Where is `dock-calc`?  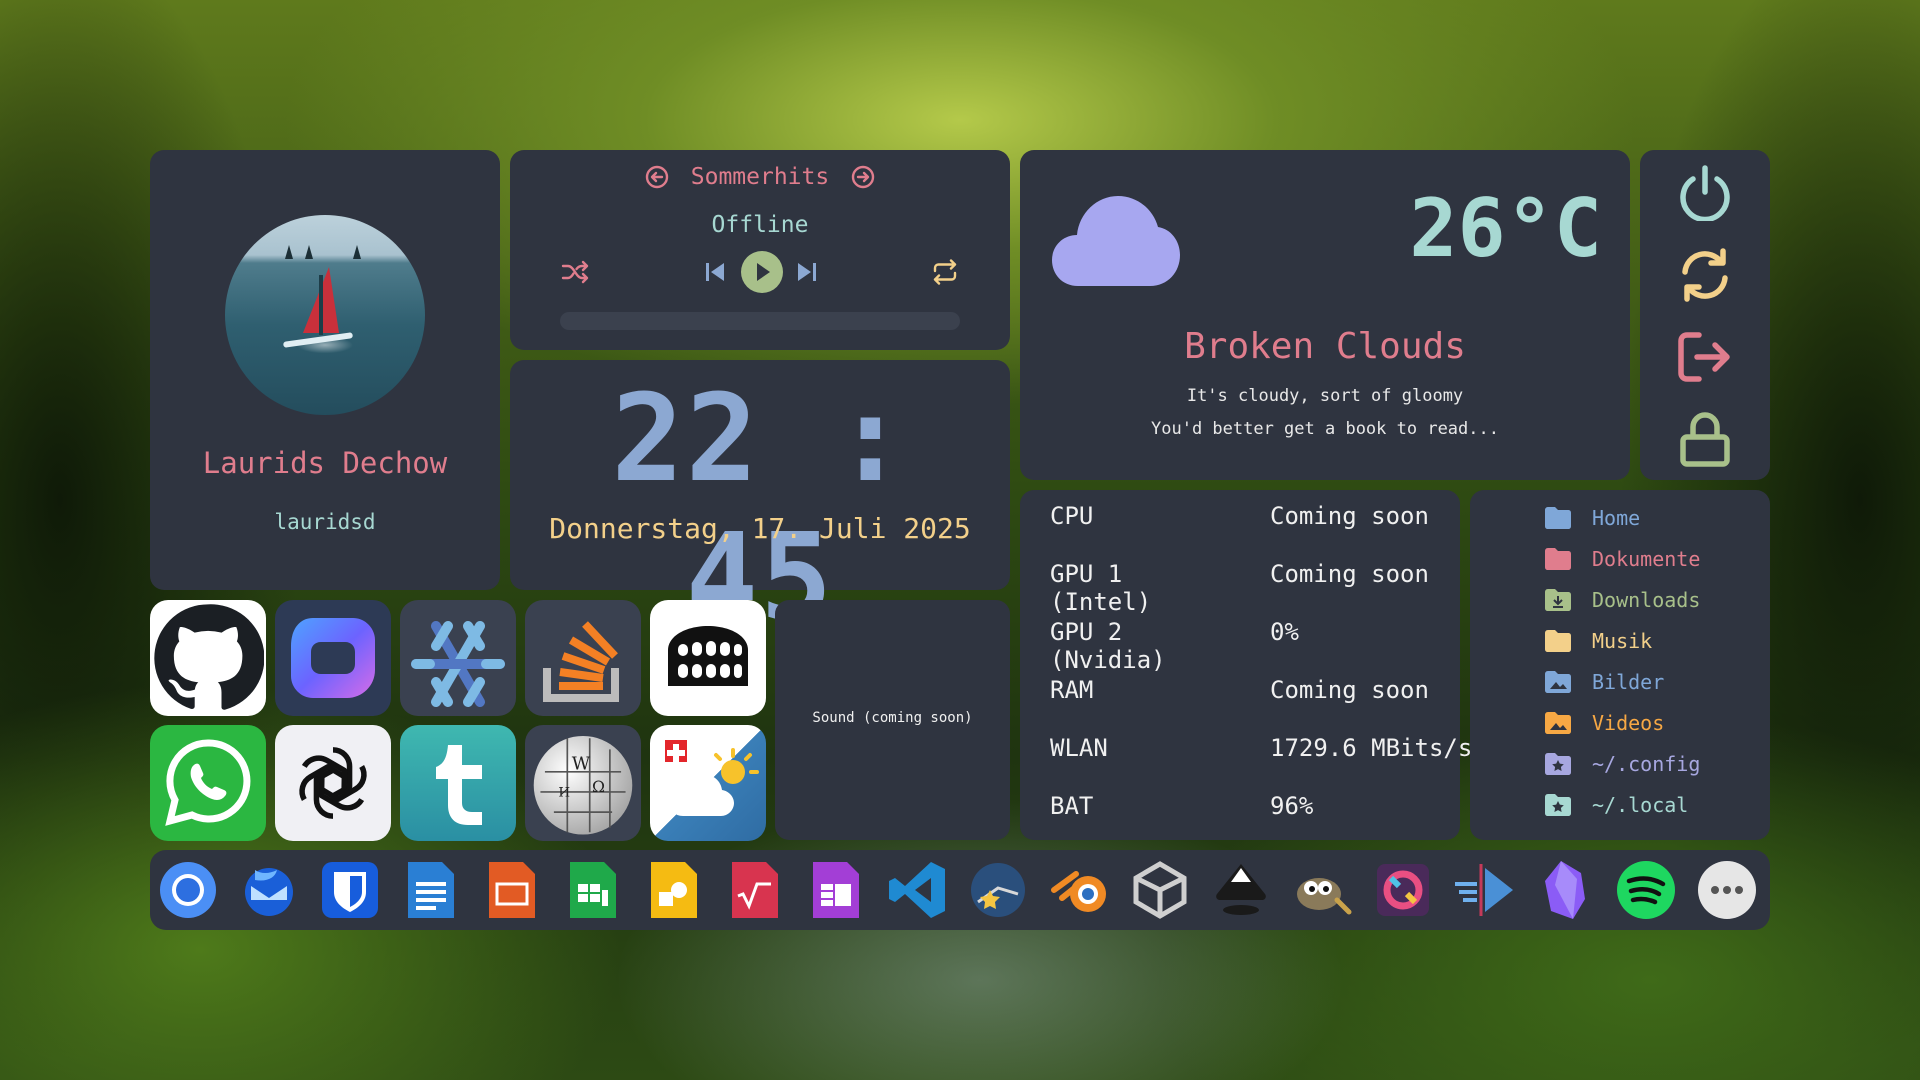 dock-calc is located at coordinates (593, 890).